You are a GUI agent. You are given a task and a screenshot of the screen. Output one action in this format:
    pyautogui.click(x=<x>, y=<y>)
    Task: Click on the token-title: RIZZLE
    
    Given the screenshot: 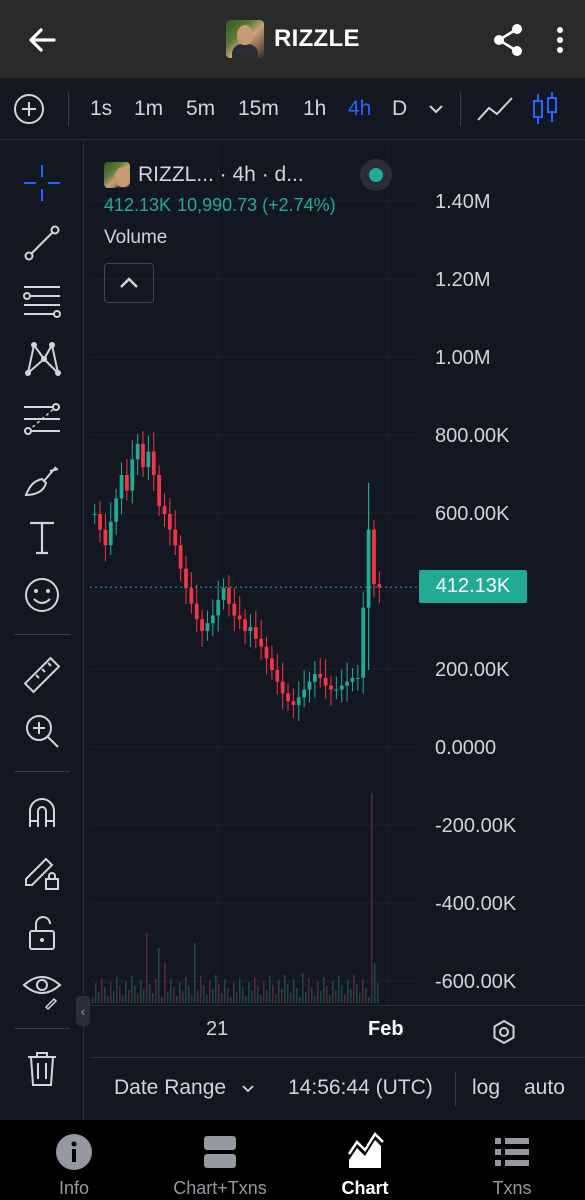 What is the action you would take?
    pyautogui.click(x=293, y=39)
    